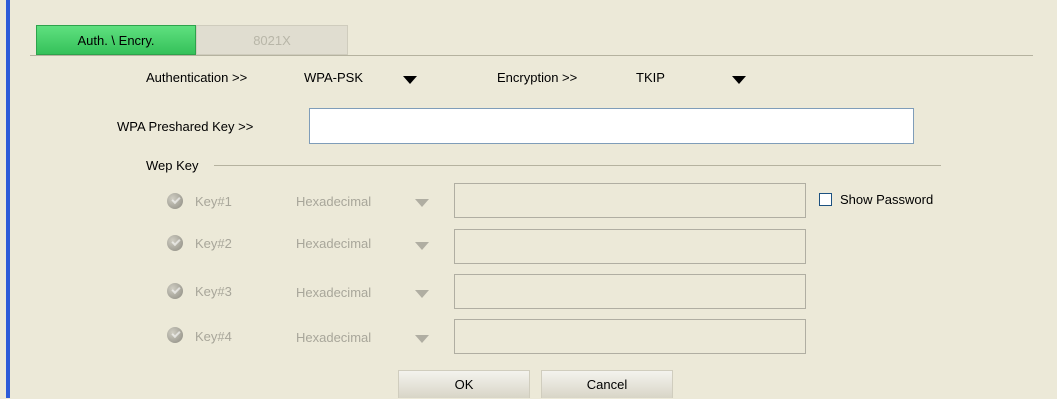 The width and height of the screenshot is (1057, 399). What do you see at coordinates (272, 40) in the screenshot?
I see `tab-8021x: 8021X` at bounding box center [272, 40].